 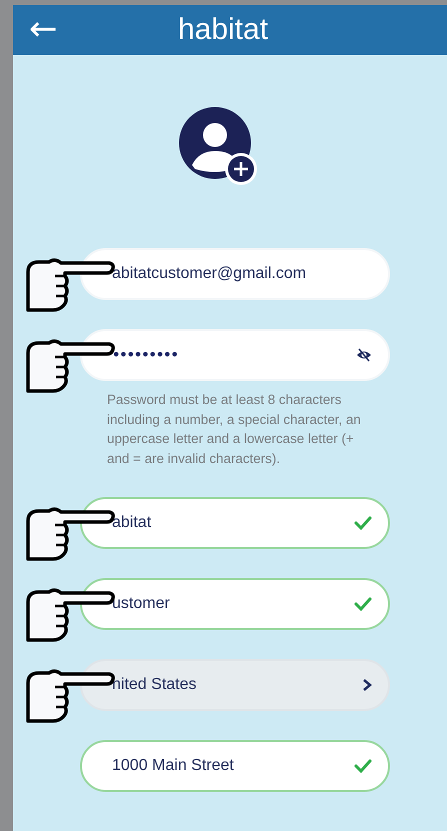 I want to click on app-logo-text: habitat, so click(x=223, y=30).